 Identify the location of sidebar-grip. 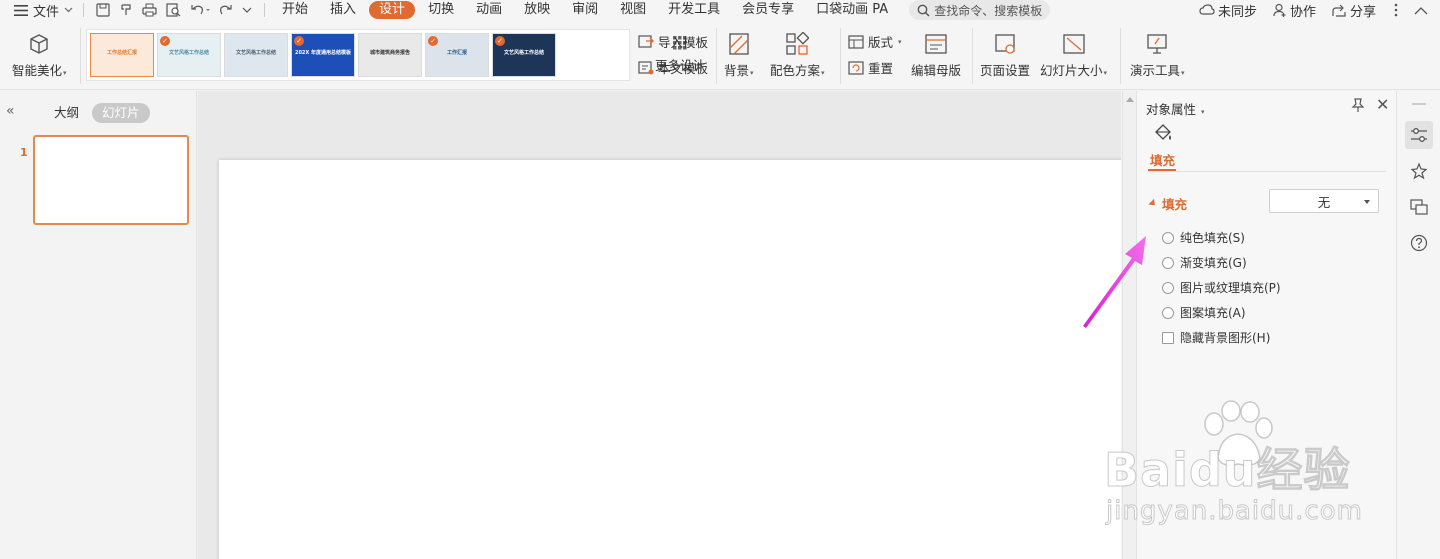
(1419, 104).